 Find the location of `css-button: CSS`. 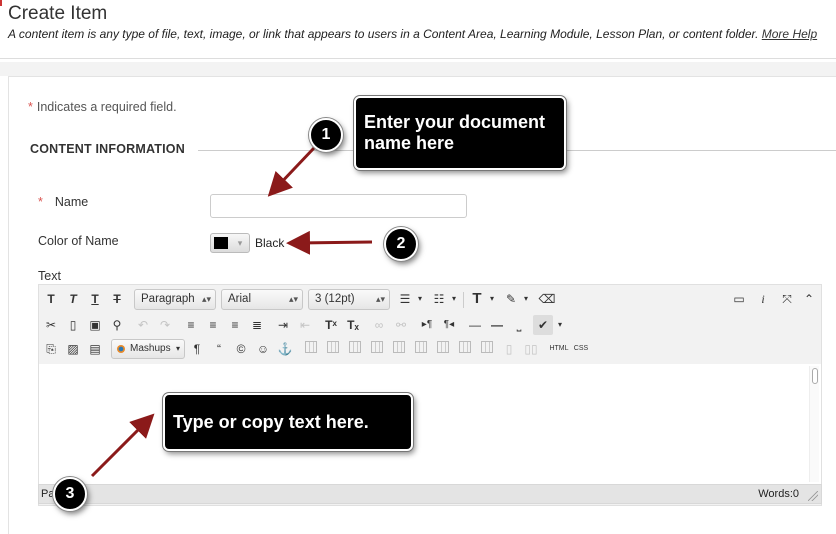

css-button: CSS is located at coordinates (581, 349).